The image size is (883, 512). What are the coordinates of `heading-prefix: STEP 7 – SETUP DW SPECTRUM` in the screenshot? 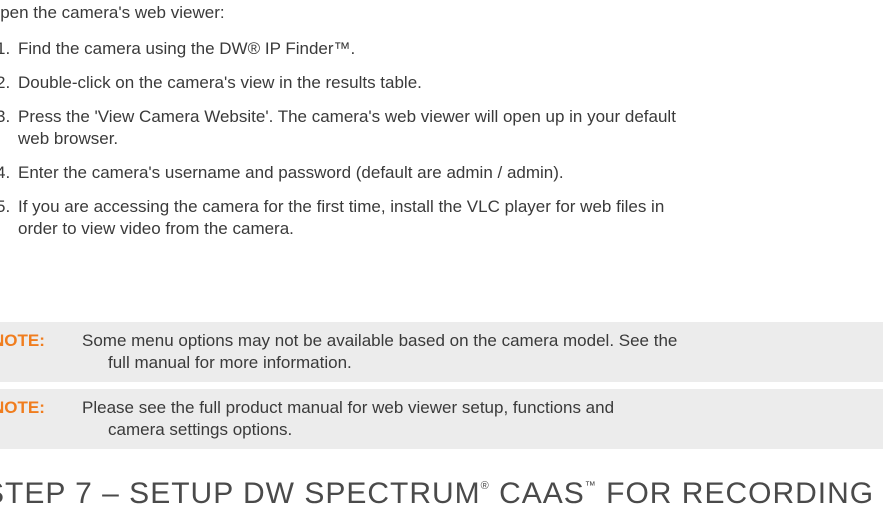 It's located at (240, 493).